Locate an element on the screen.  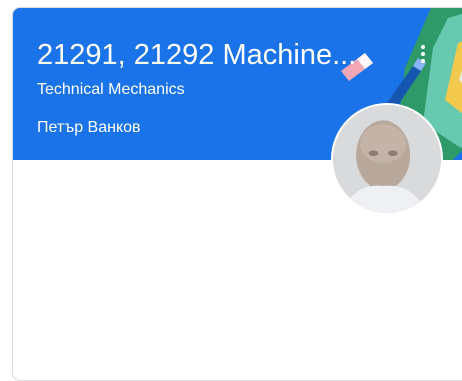
course-section-label: Technical Mechanics is located at coordinates (111, 89).